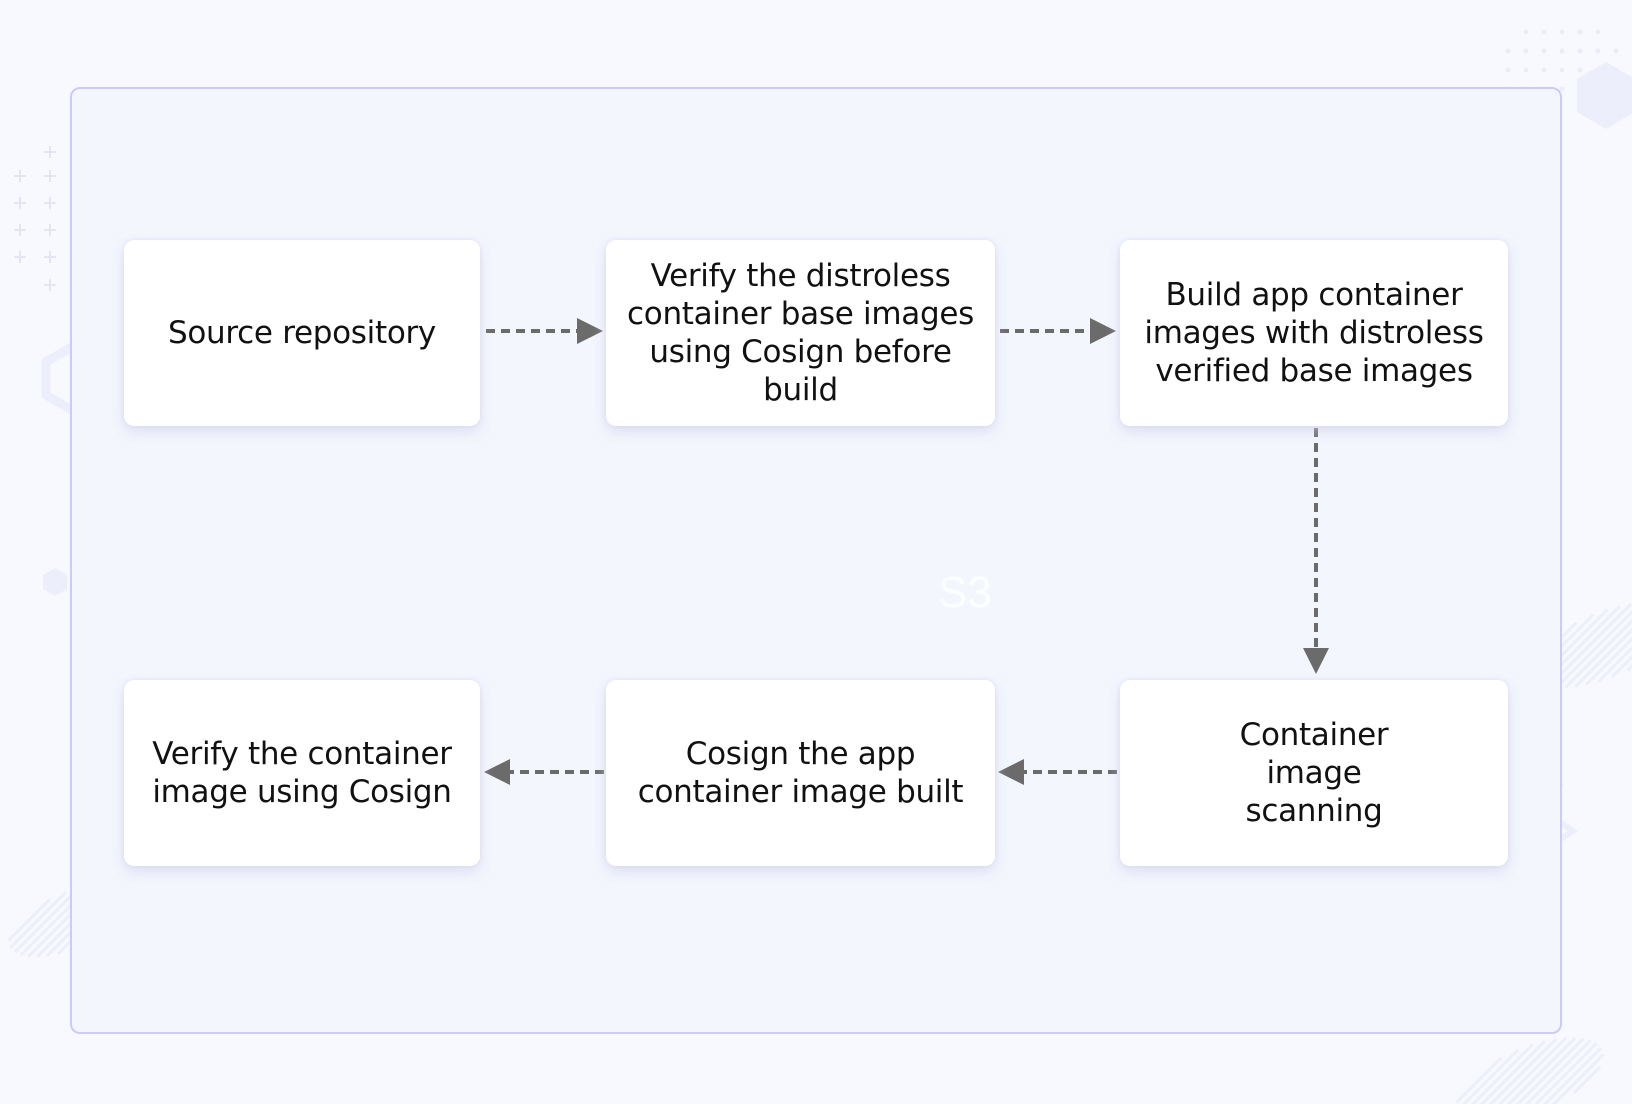  I want to click on node-label: Source repository, so click(302, 333).